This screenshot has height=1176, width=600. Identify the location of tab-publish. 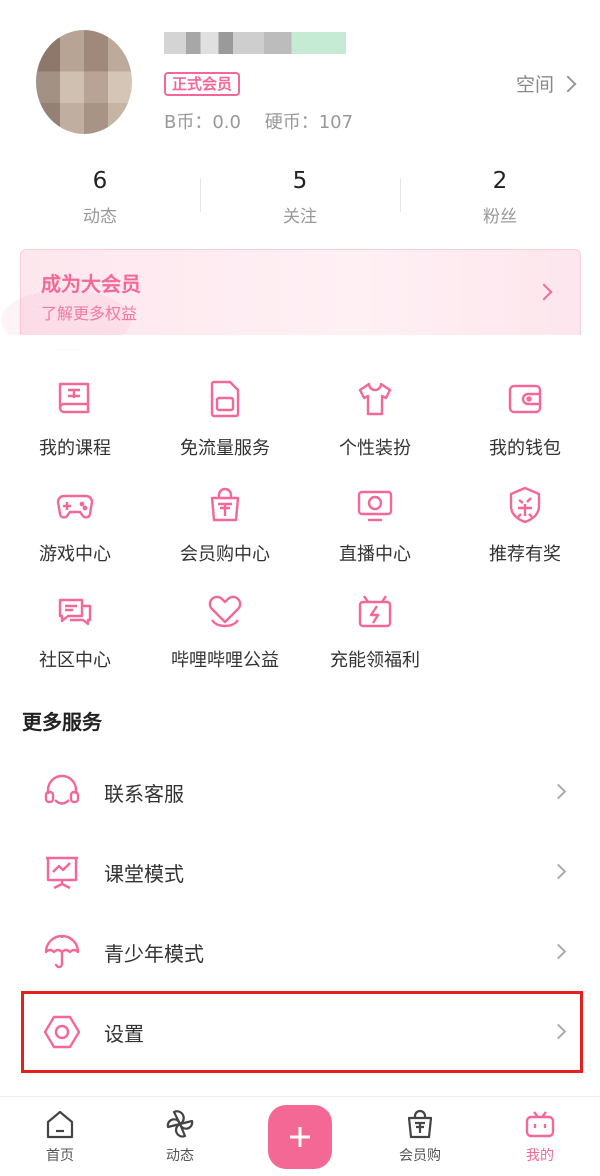
(300, 1136).